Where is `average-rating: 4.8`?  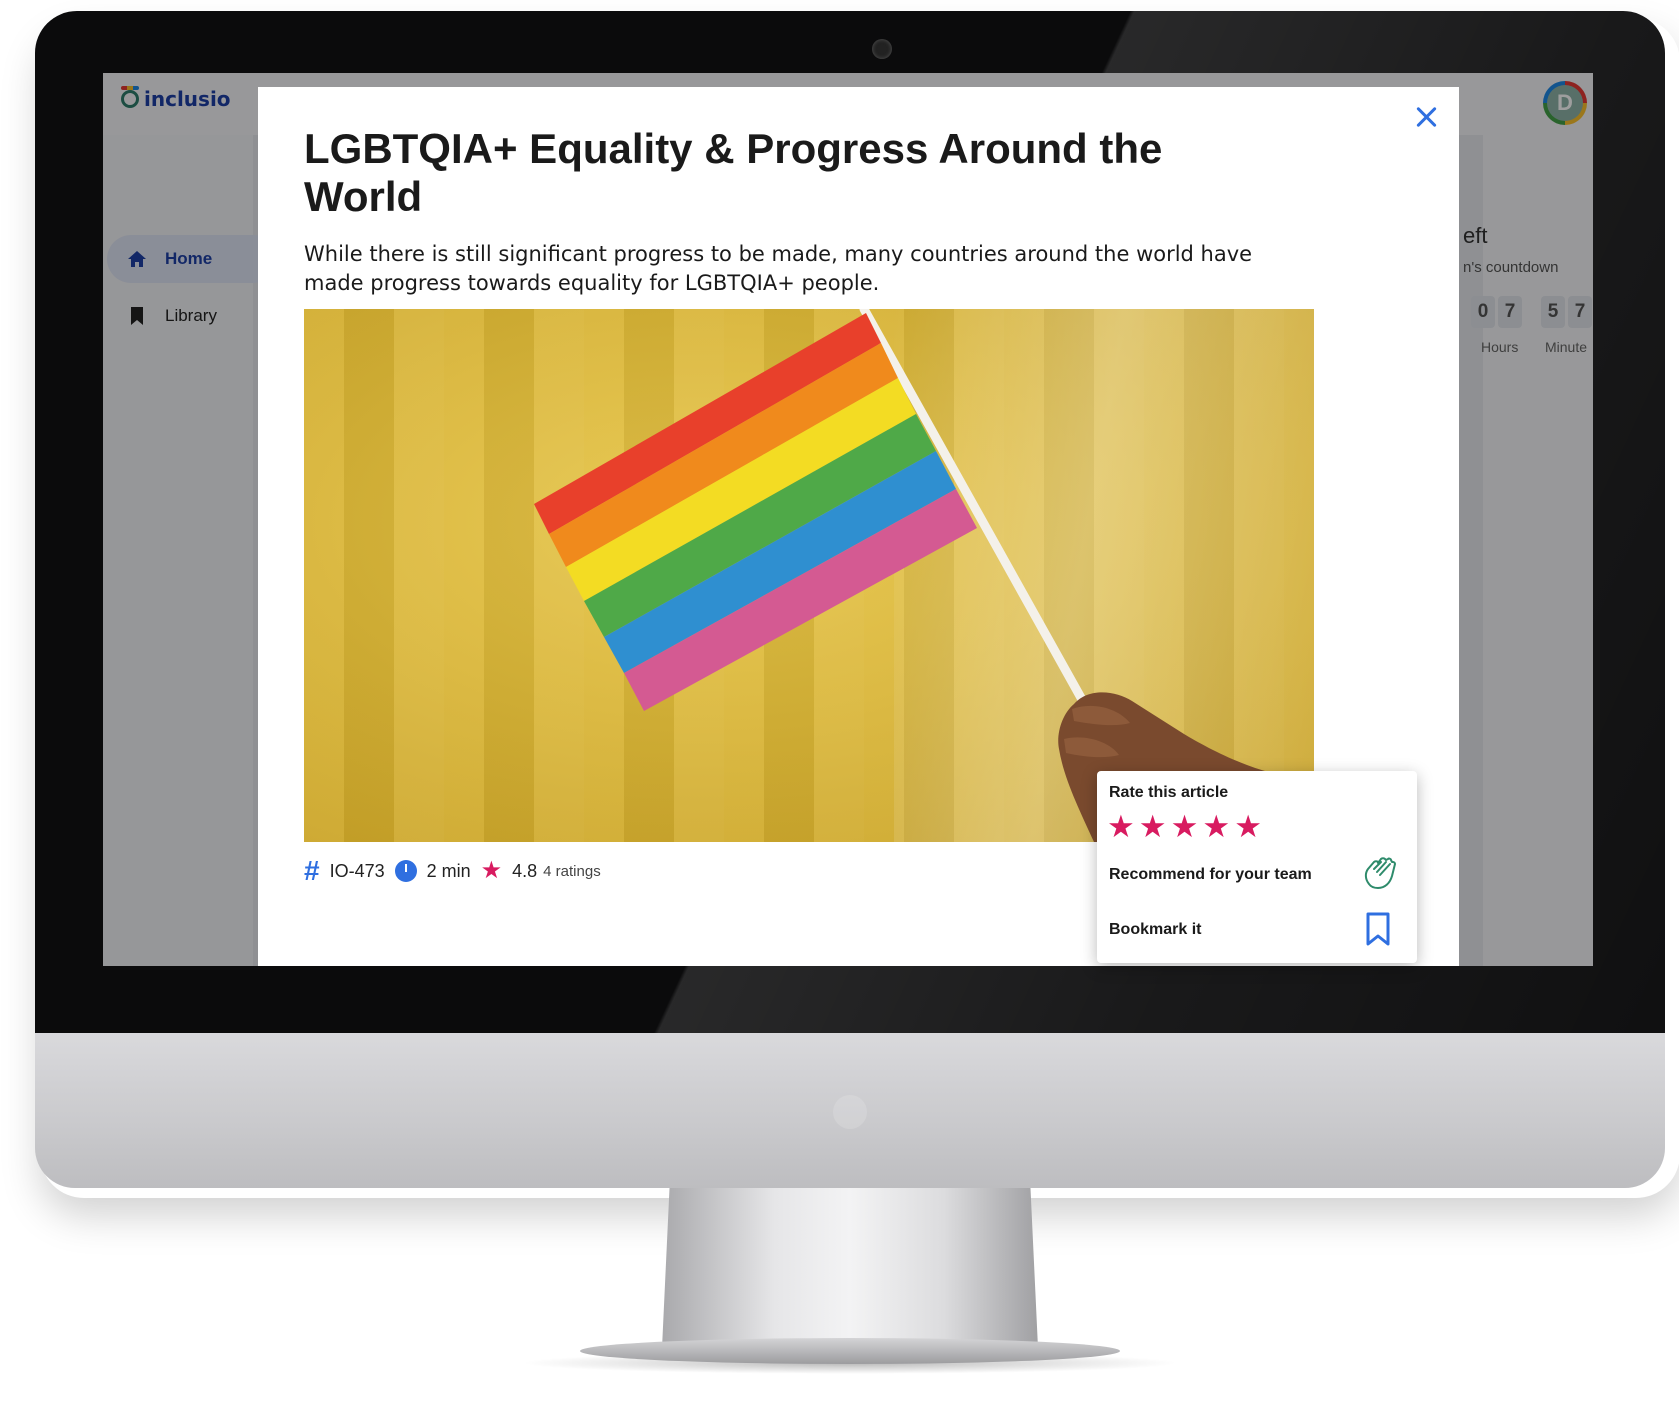 average-rating: 4.8 is located at coordinates (525, 870).